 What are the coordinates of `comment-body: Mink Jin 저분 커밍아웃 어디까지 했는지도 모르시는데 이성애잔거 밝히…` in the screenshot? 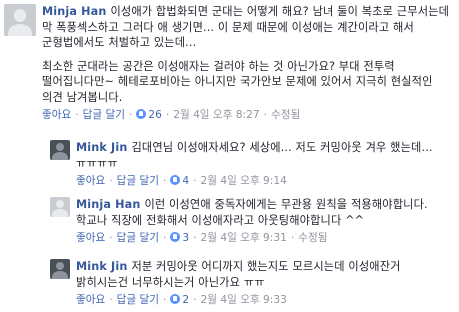 It's located at (265, 283).